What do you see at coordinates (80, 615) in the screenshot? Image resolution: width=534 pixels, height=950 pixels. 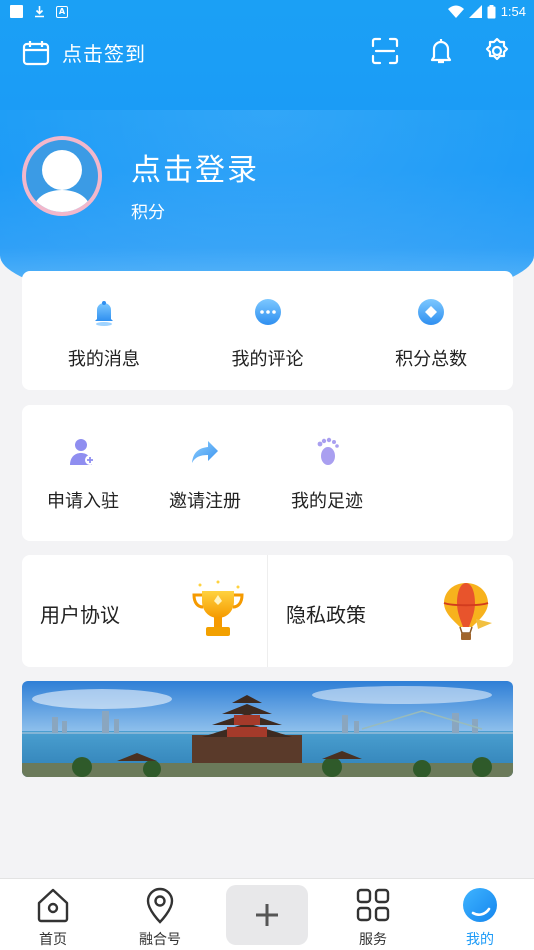 I see `user-agreement-label: 用户协议` at bounding box center [80, 615].